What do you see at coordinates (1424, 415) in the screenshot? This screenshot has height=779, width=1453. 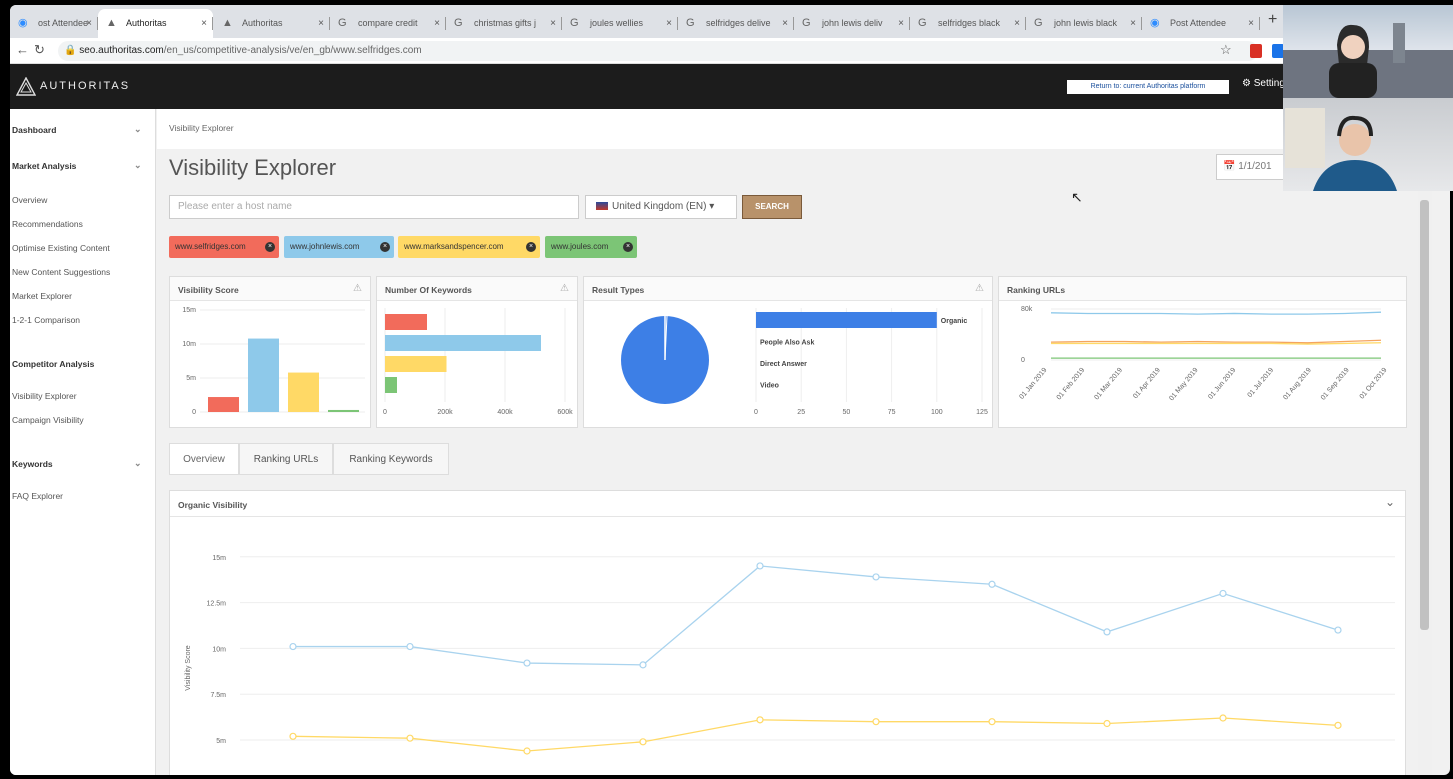 I see `scrollbar-thumb` at bounding box center [1424, 415].